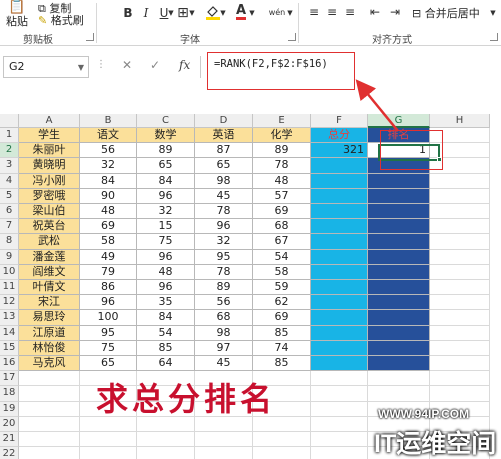 The image size is (501, 459). What do you see at coordinates (435, 444) in the screenshot?
I see `watermark-logo: IT运维空间` at bounding box center [435, 444].